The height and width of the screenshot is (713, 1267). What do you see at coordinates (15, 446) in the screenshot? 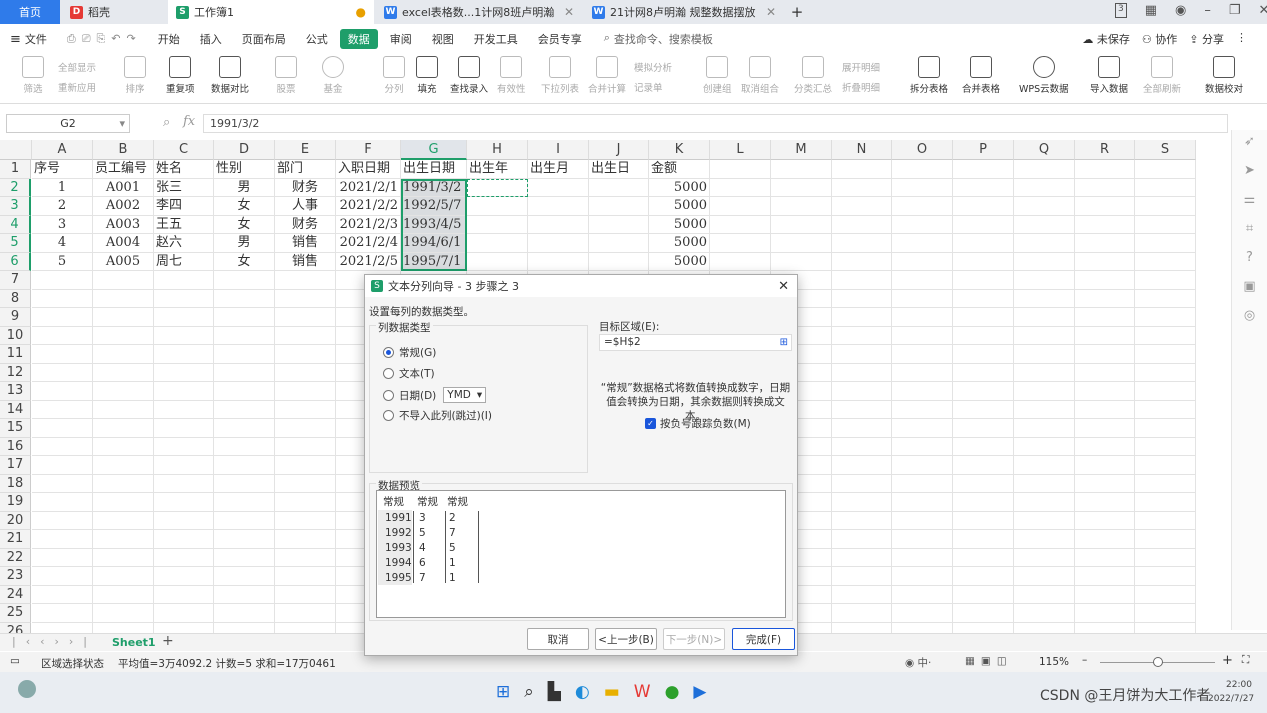
I see `row-header: 16` at bounding box center [15, 446].